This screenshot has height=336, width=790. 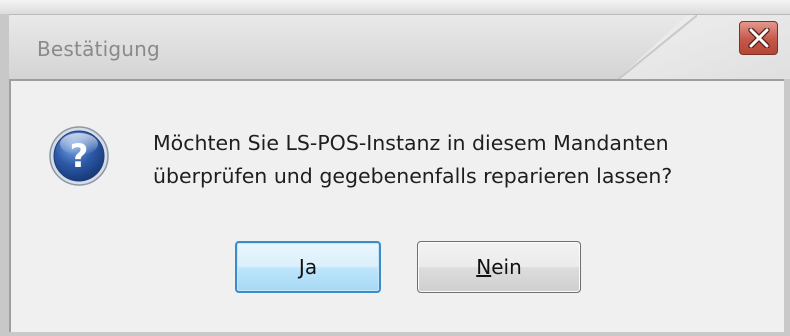 I want to click on question-icon: ?, so click(x=79, y=156).